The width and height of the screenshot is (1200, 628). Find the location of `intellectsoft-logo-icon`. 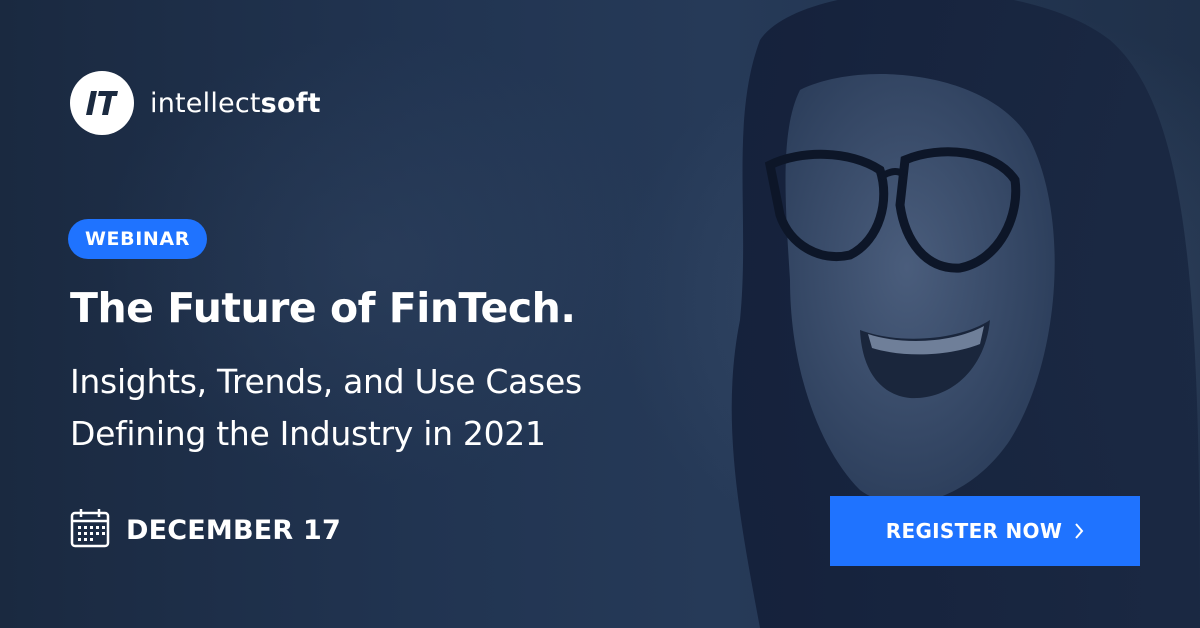

intellectsoft-logo-icon is located at coordinates (102, 103).